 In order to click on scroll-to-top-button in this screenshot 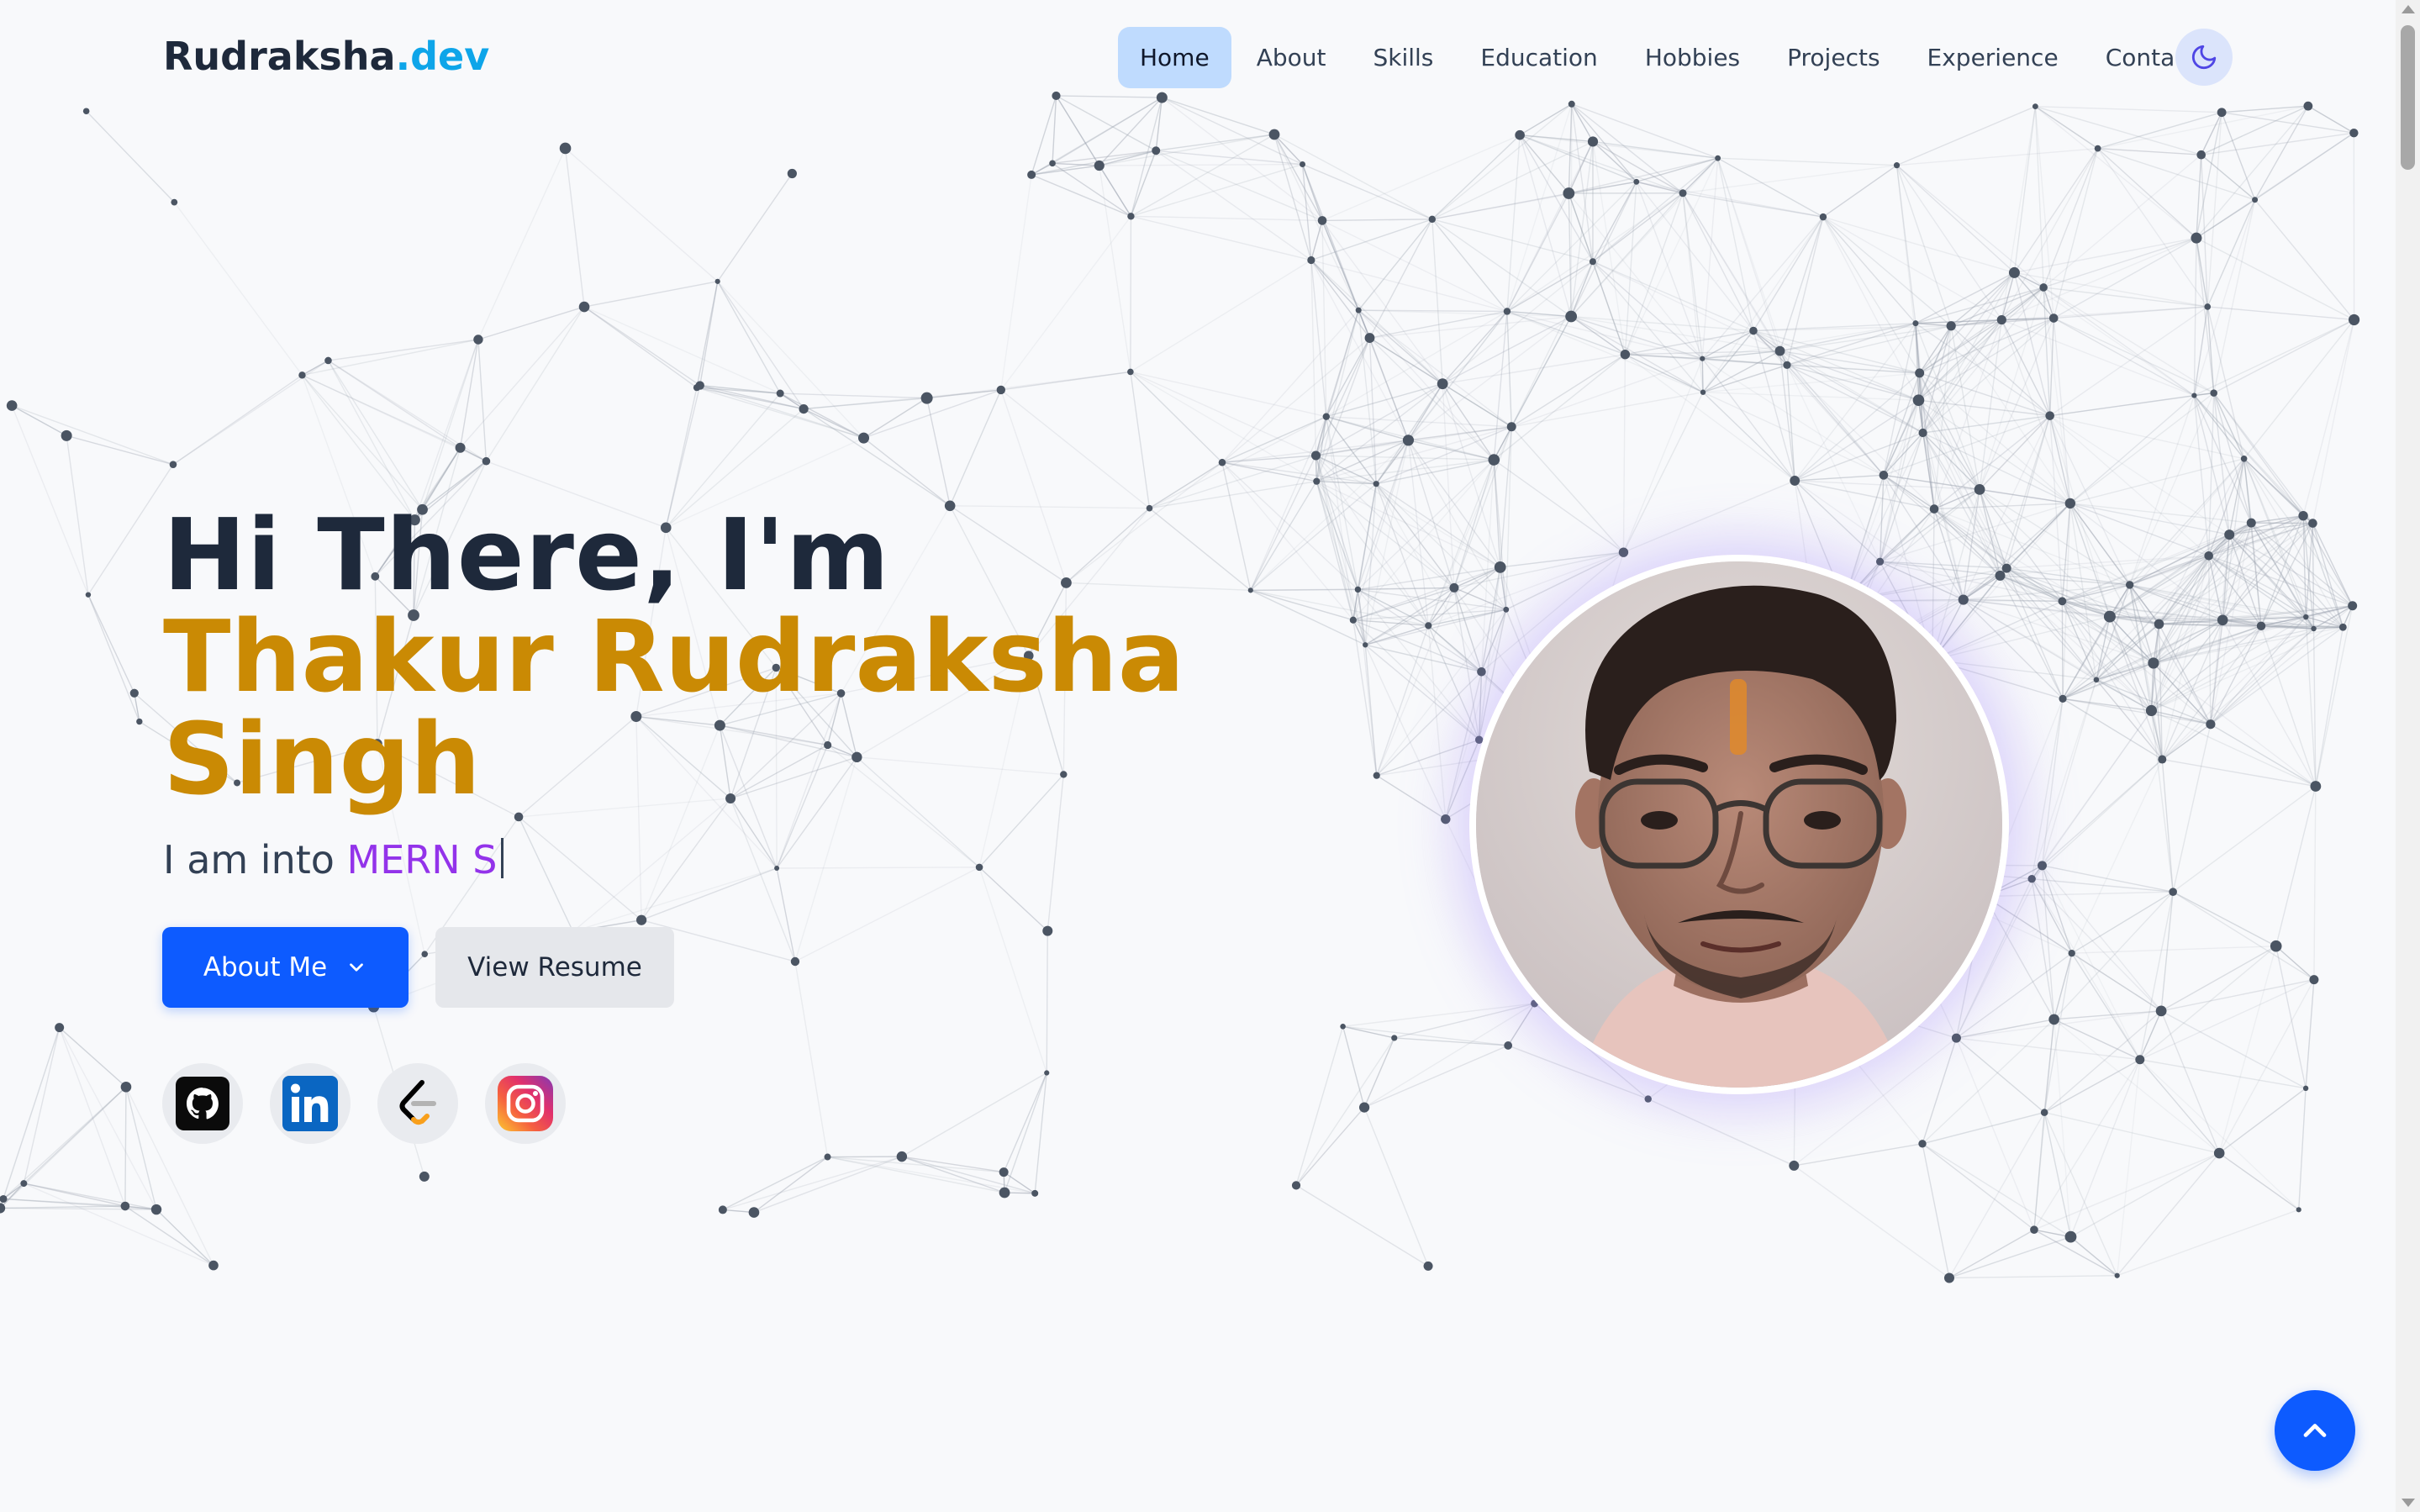, I will do `click(2315, 1430)`.